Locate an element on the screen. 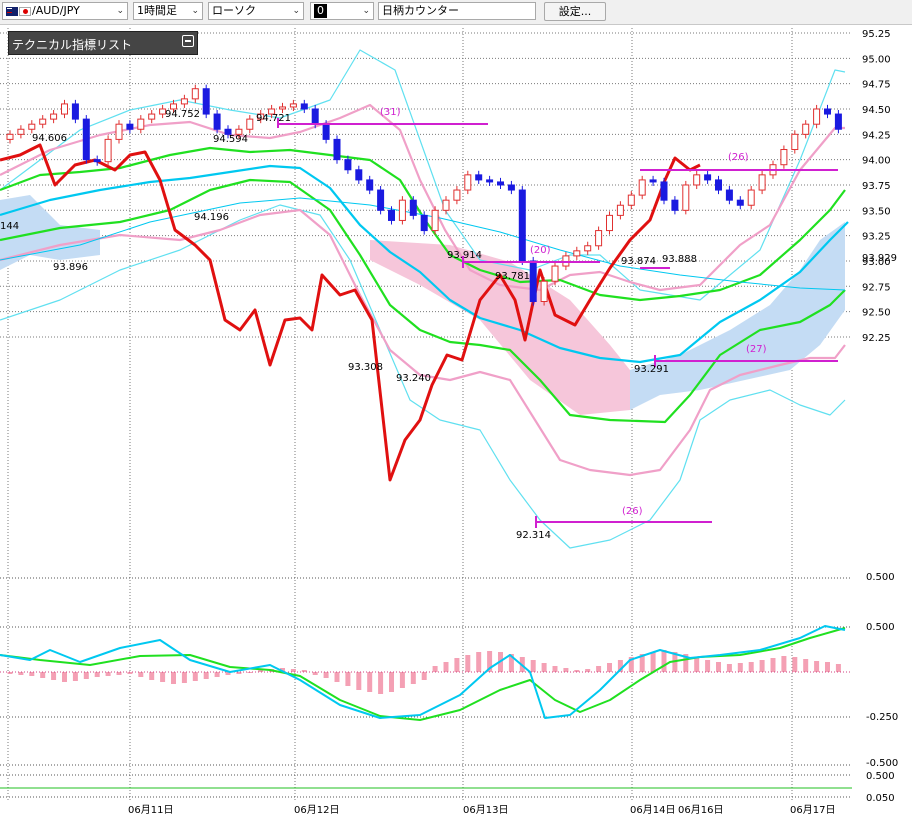 The image size is (912, 820). counter-label: (31) is located at coordinates (390, 112).